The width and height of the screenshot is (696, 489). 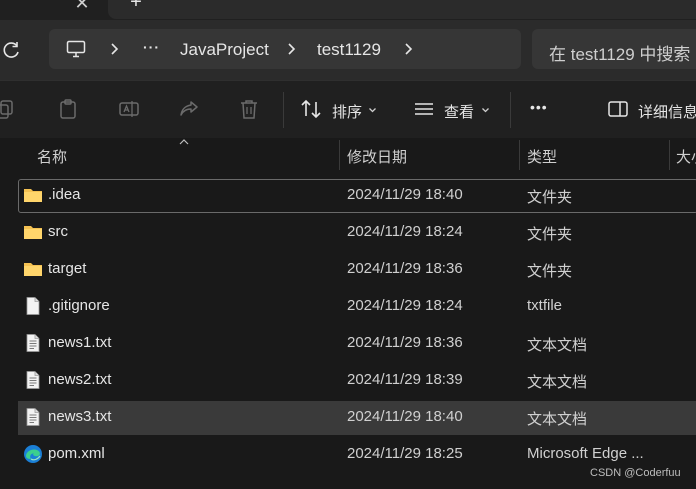 I want to click on file-name: news3.txt, so click(x=79, y=416).